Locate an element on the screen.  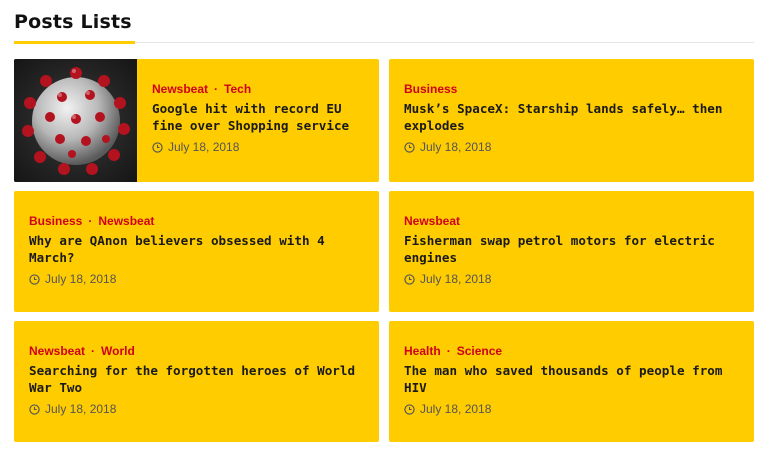
category-link: World is located at coordinates (118, 351).